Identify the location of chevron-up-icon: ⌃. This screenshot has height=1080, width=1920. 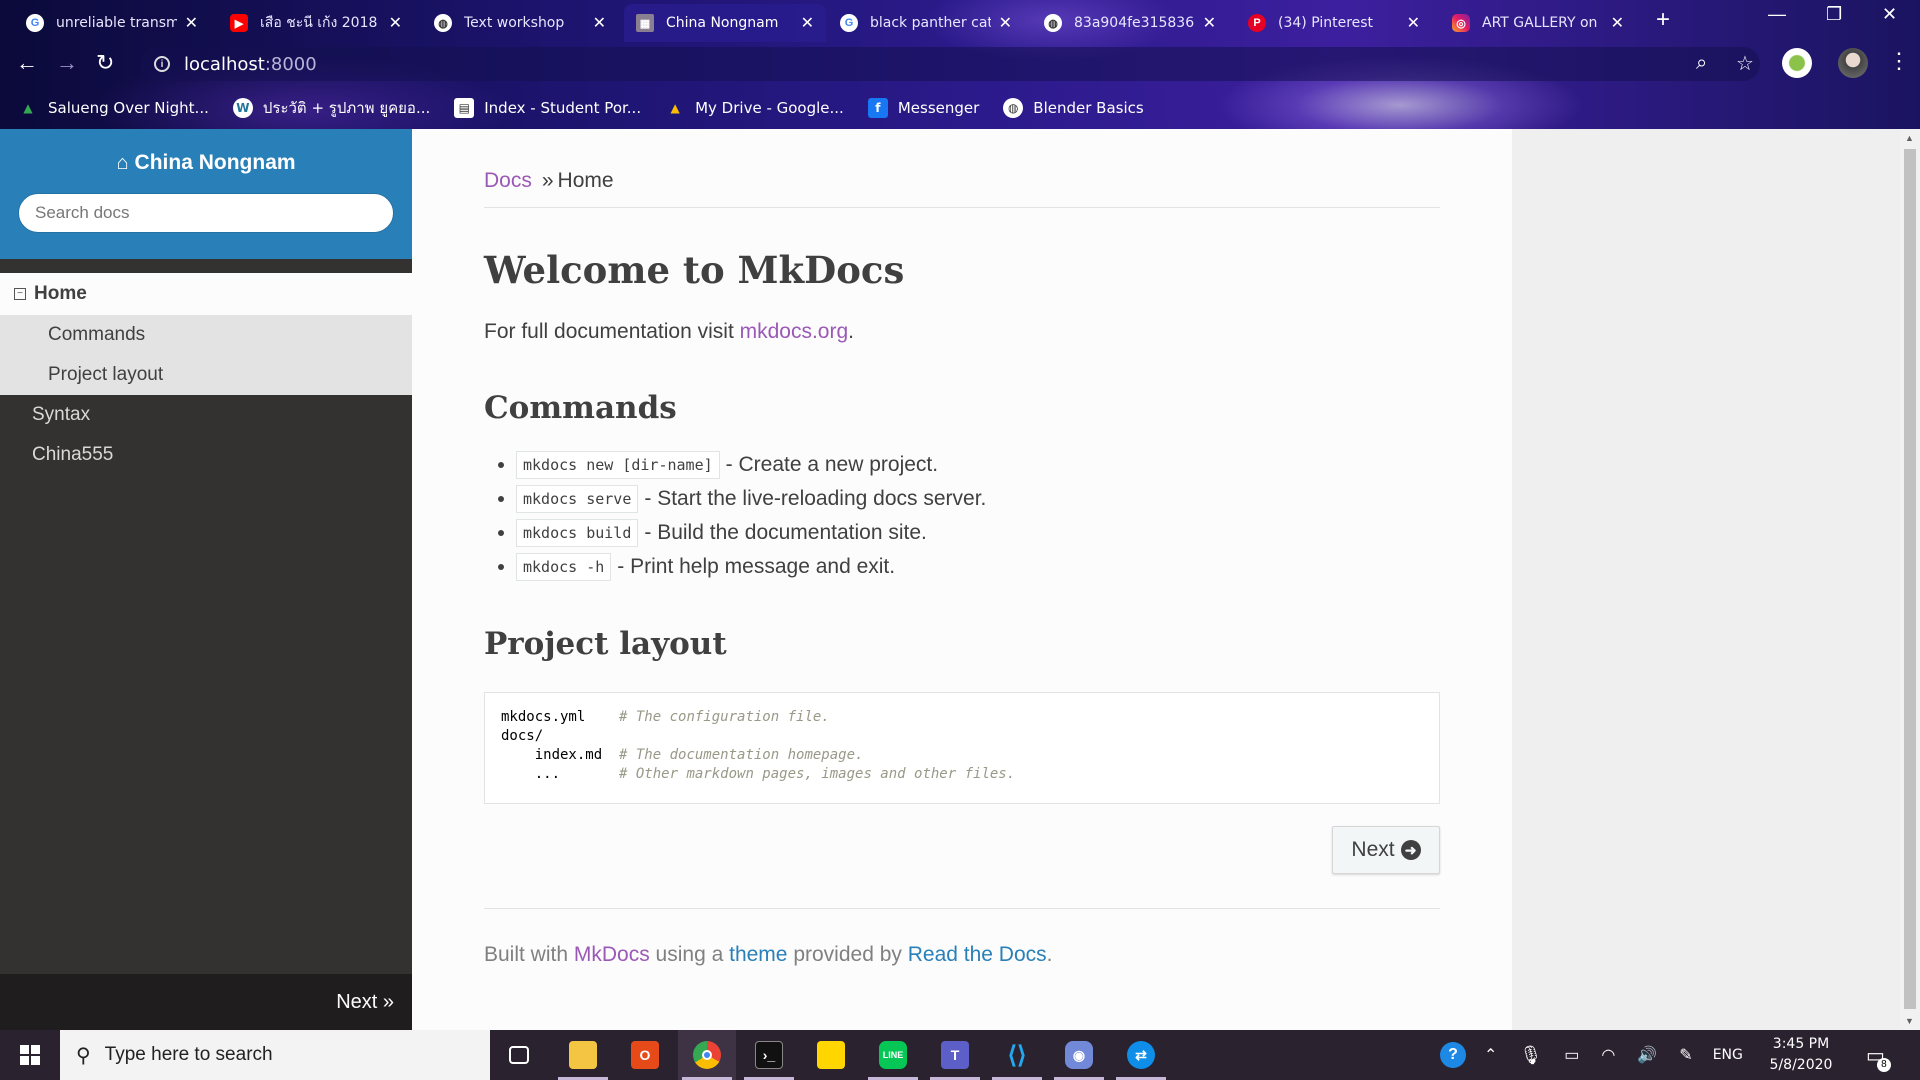
(1490, 1055).